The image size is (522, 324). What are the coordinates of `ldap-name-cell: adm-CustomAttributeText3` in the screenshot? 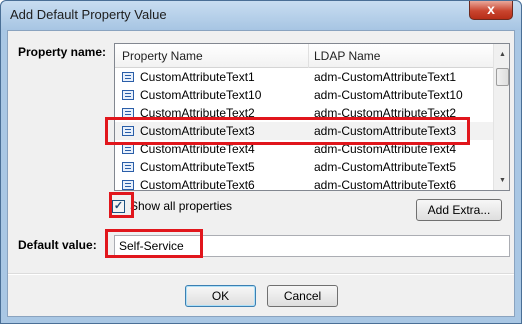 It's located at (385, 131).